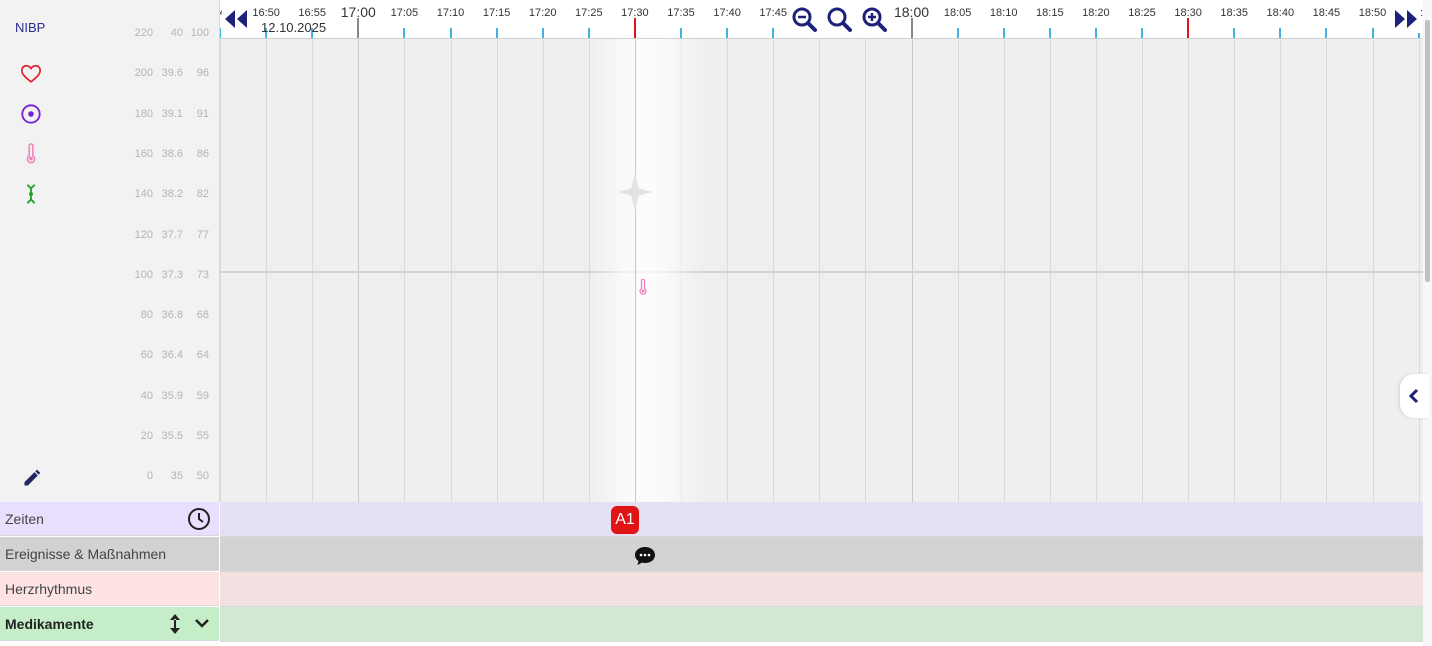 The width and height of the screenshot is (1432, 646). Describe the element at coordinates (645, 556) in the screenshot. I see `comment-icon` at that location.